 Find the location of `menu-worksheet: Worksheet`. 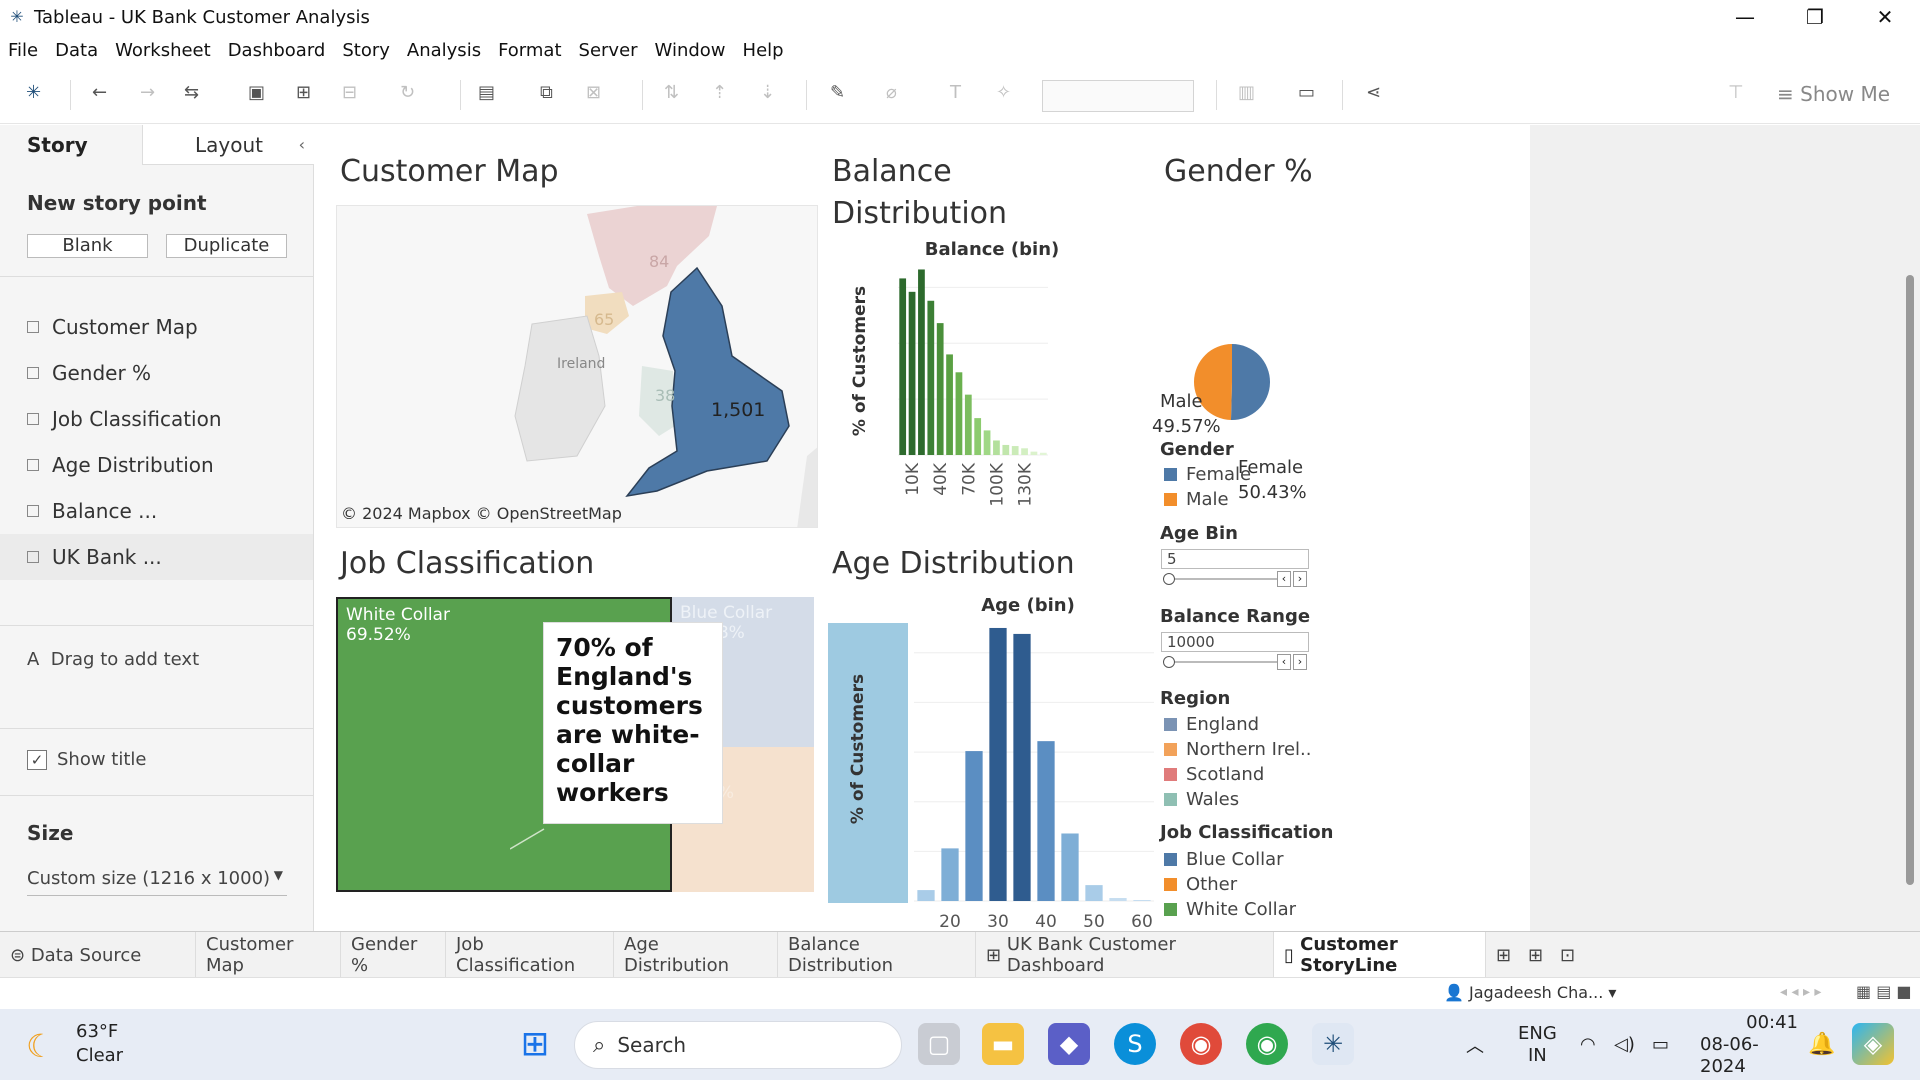

menu-worksheet: Worksheet is located at coordinates (163, 50).